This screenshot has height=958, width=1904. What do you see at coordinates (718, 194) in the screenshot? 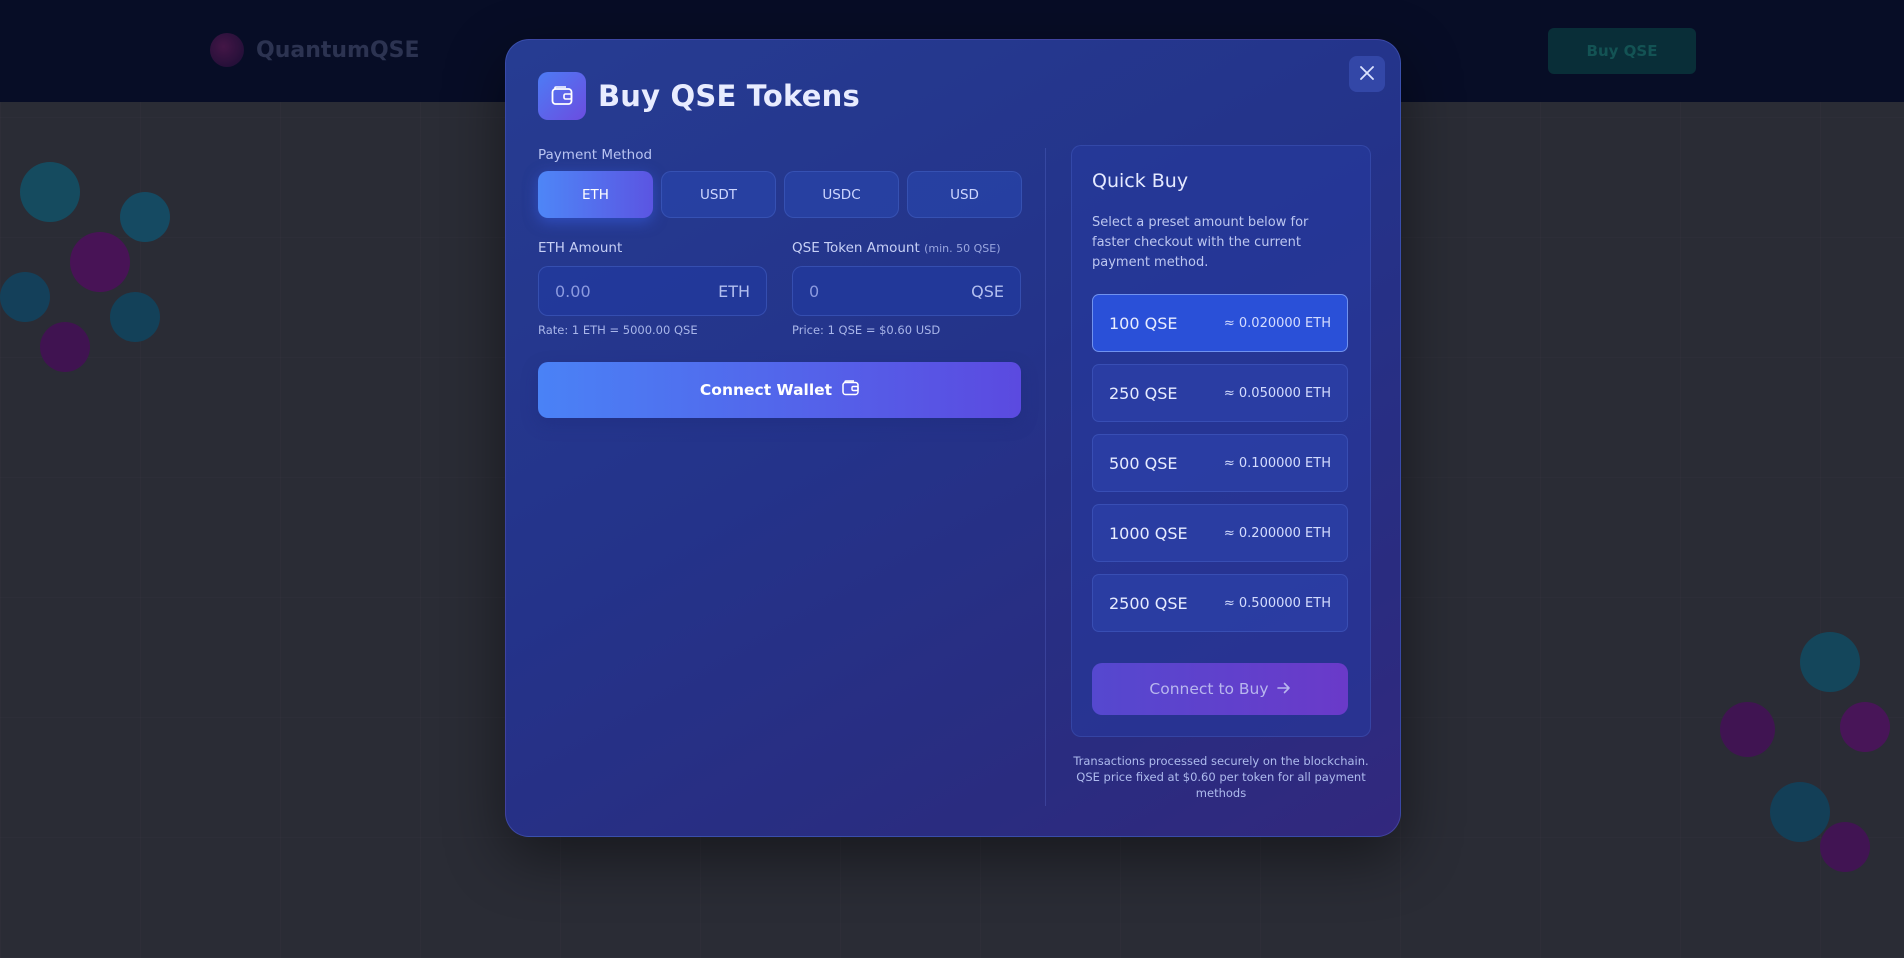
I see `payment-option-usdt: USDT` at bounding box center [718, 194].